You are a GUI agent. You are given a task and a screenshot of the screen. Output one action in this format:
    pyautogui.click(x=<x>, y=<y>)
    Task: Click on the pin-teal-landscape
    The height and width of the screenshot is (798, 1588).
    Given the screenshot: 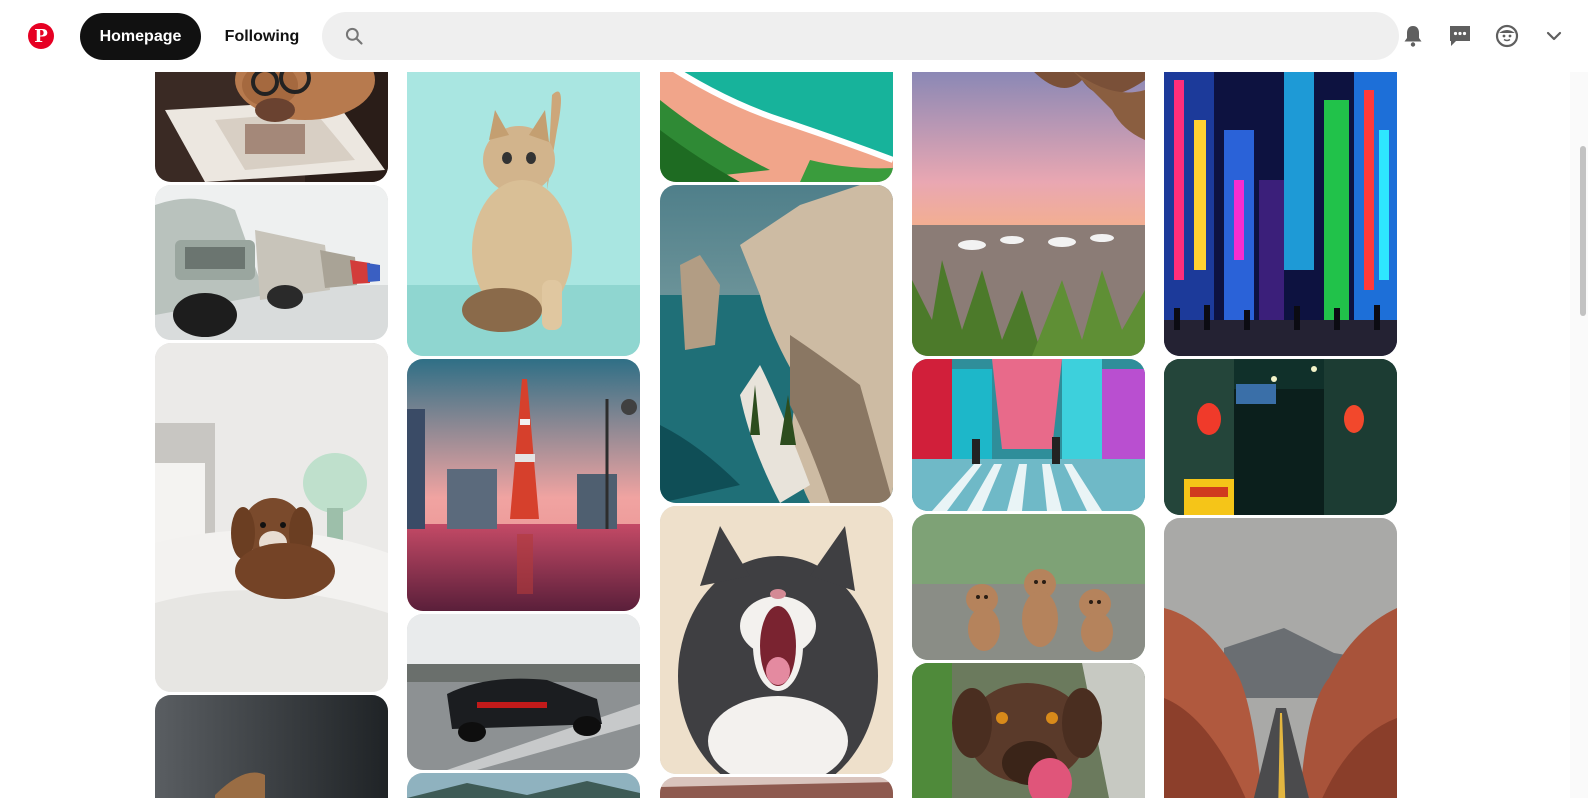 What is the action you would take?
    pyautogui.click(x=523, y=785)
    